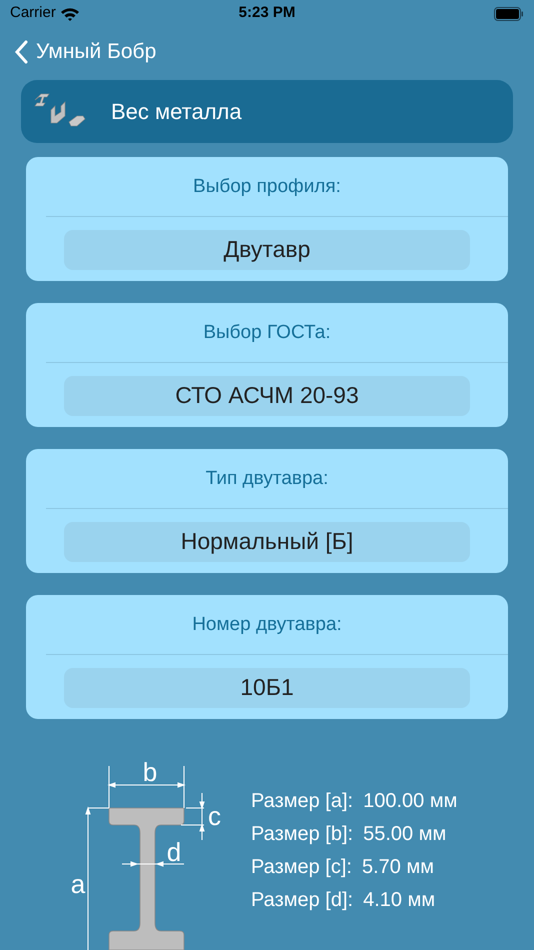  I want to click on picker-title: Выбор ГОСТа:, so click(267, 333).